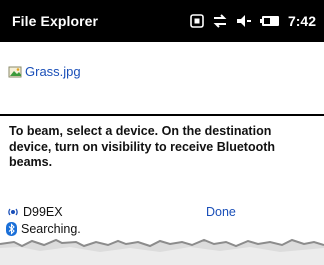 This screenshot has height=265, width=324. I want to click on wireless-device-icon, so click(13, 212).